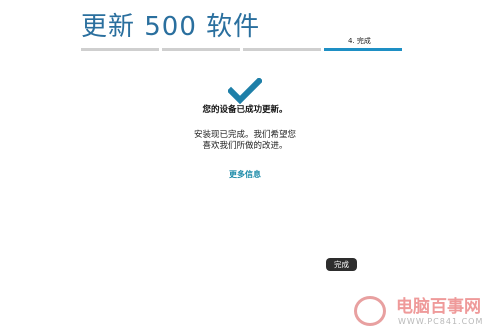  What do you see at coordinates (370, 311) in the screenshot?
I see `watermark-logo-icon` at bounding box center [370, 311].